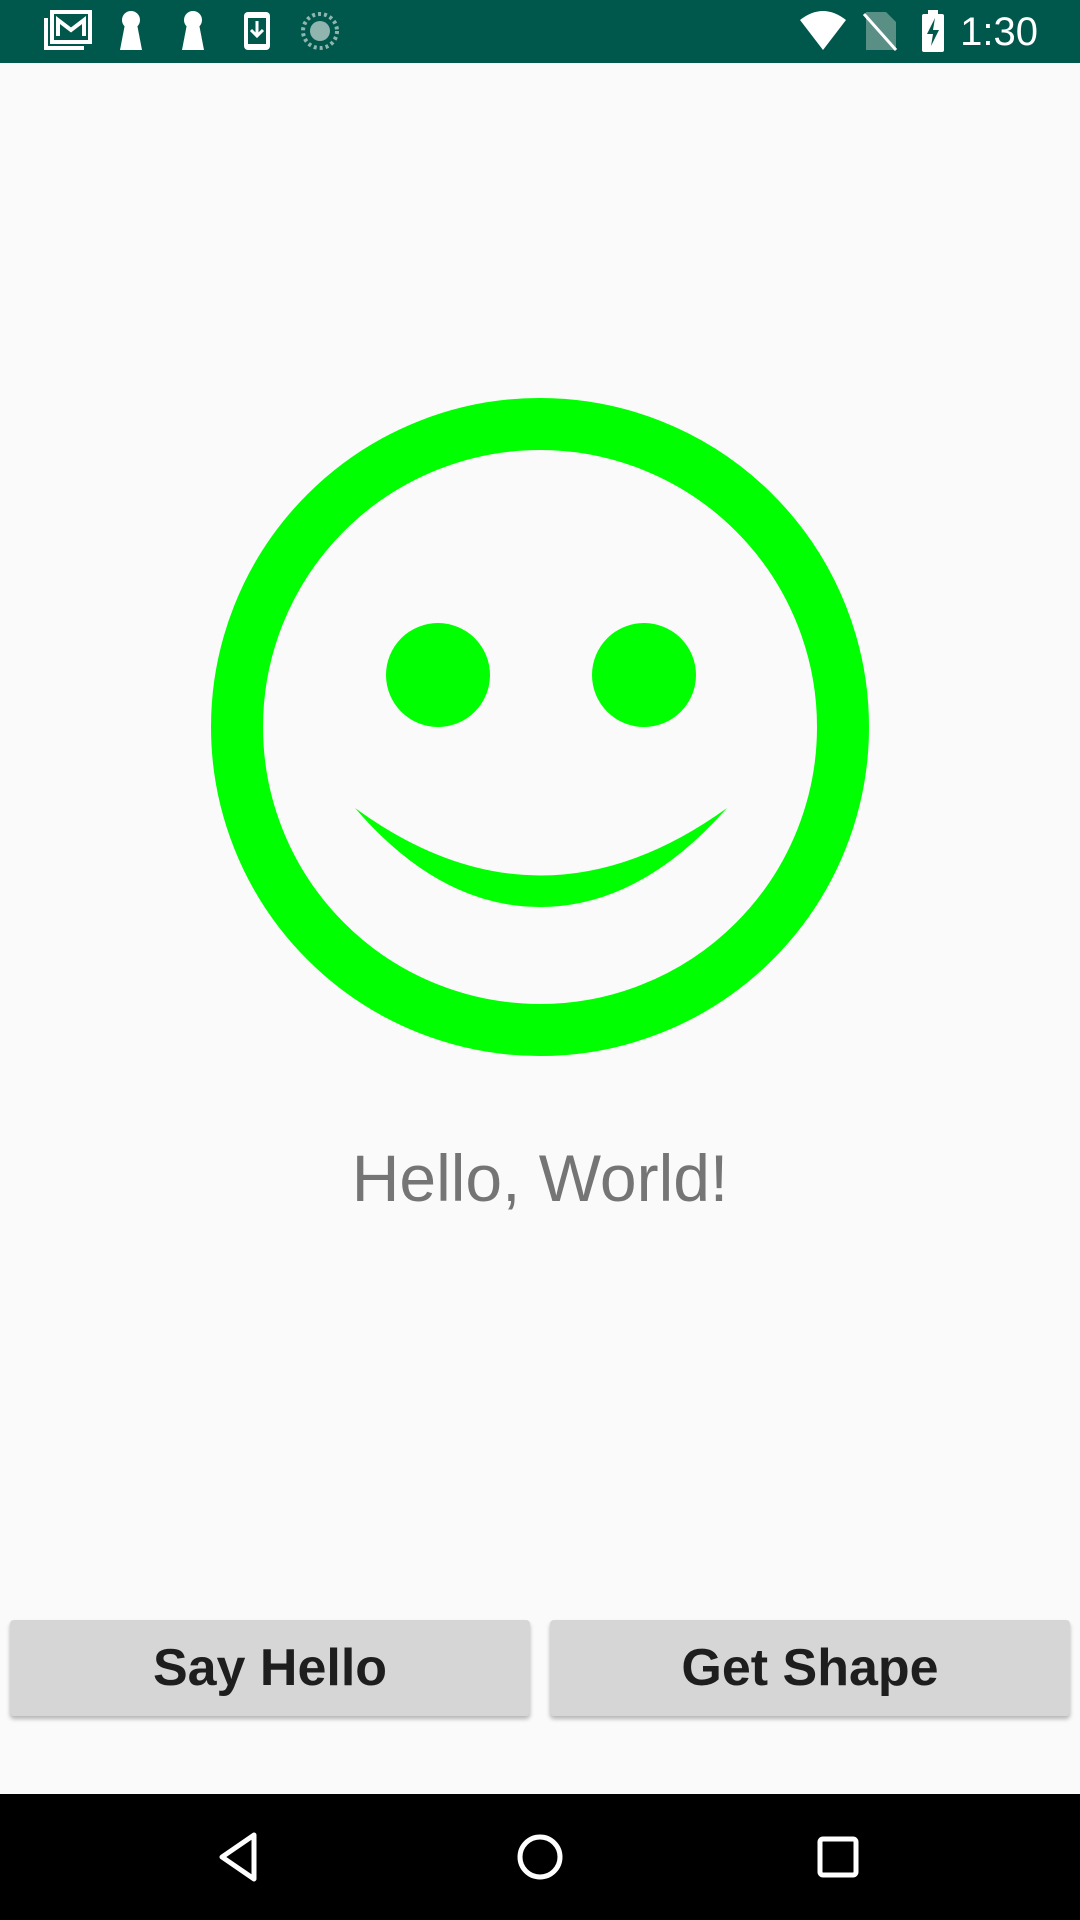 This screenshot has height=1920, width=1080. Describe the element at coordinates (320, 31) in the screenshot. I see `sync-icon` at that location.